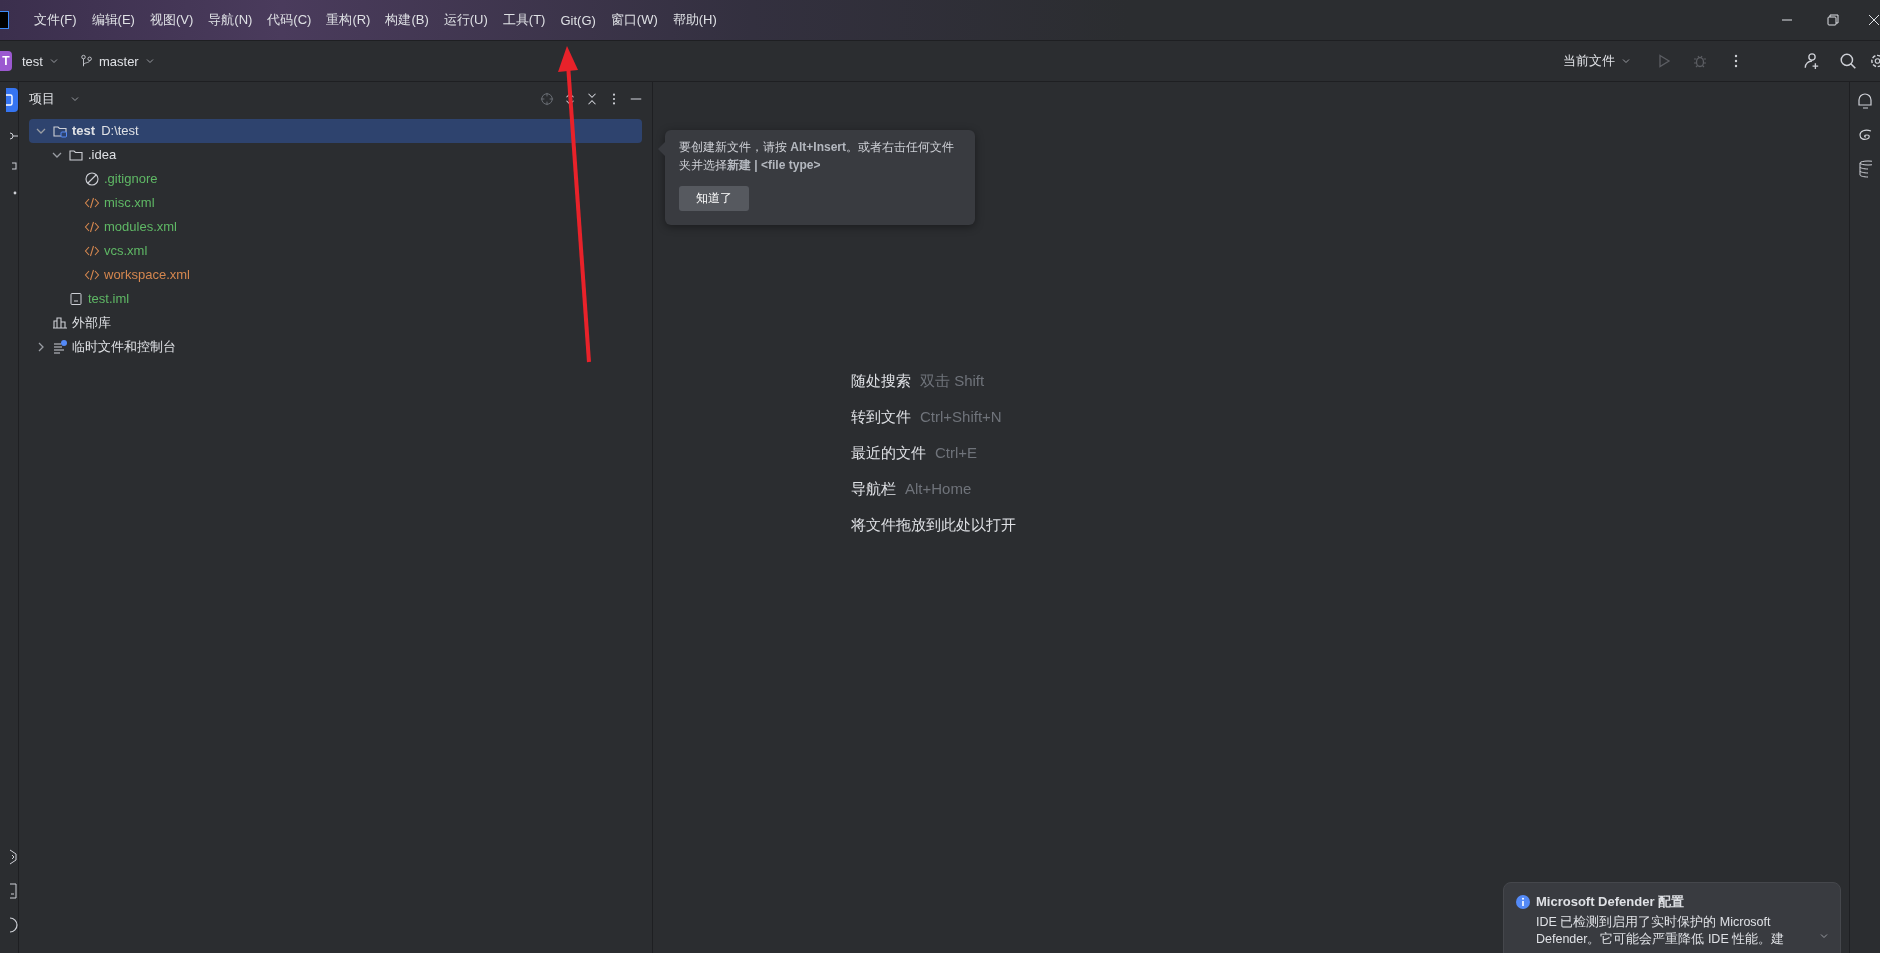 The height and width of the screenshot is (953, 1880). I want to click on notifications-icon, so click(1865, 101).